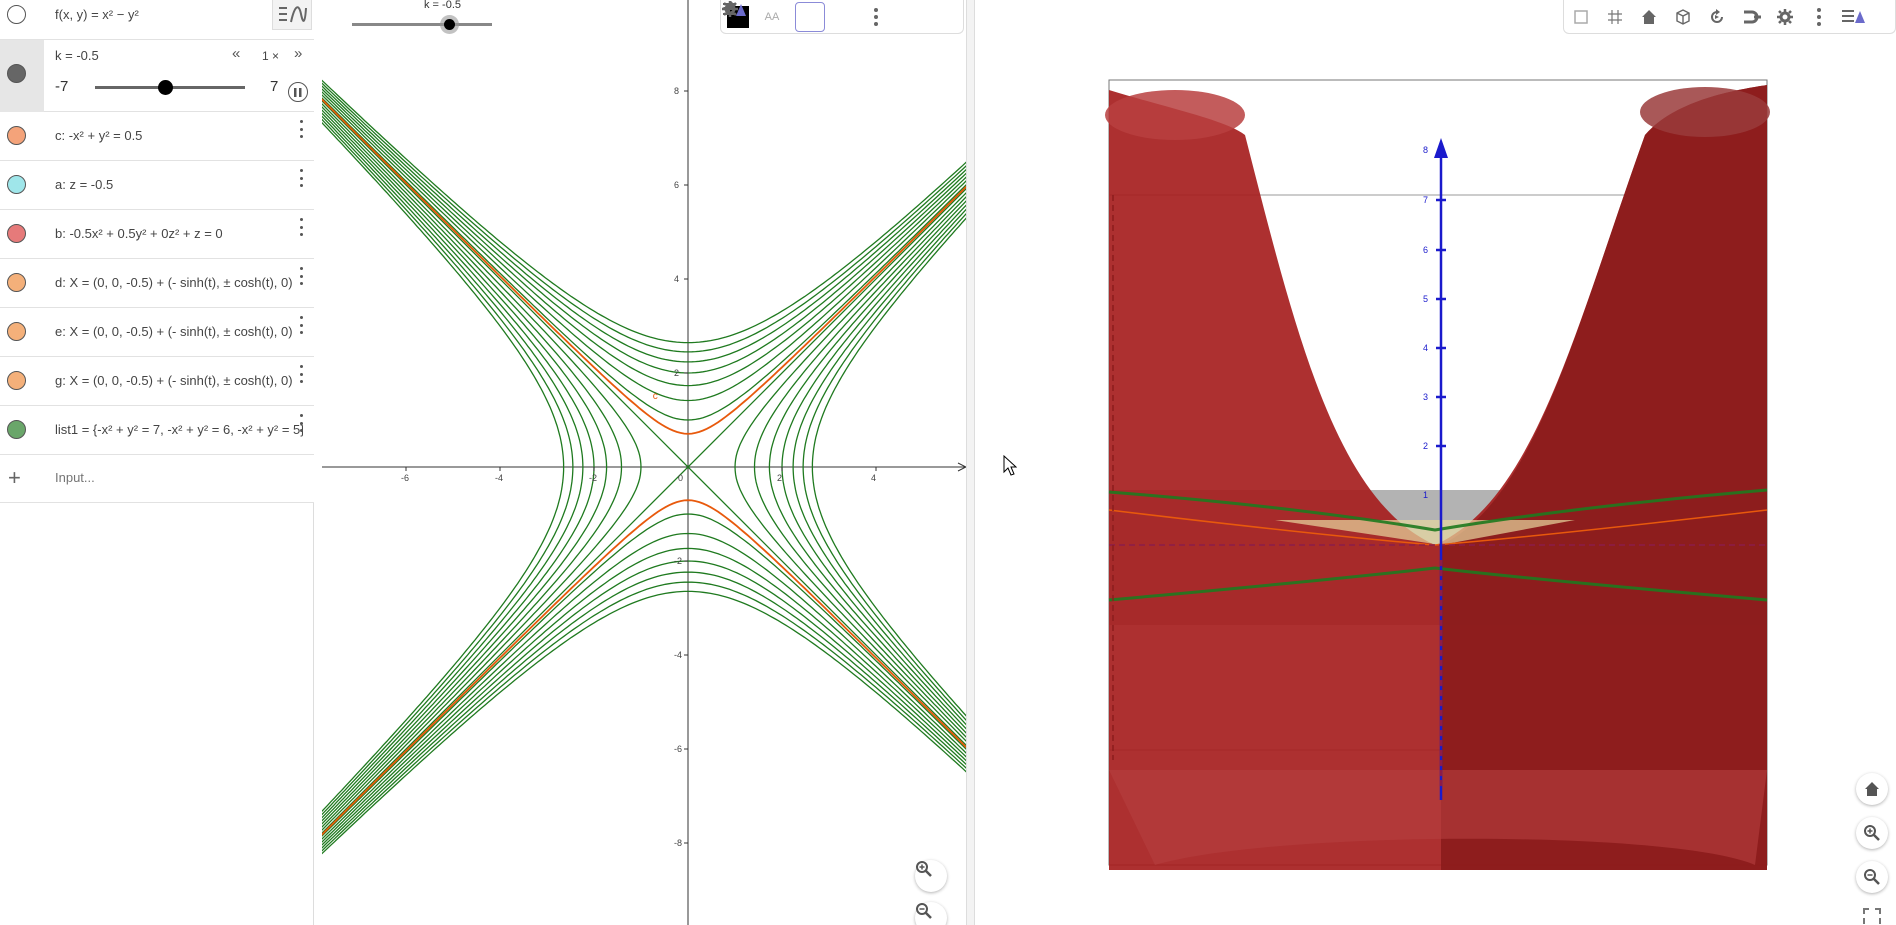  I want to click on pause-icon, so click(298, 92).